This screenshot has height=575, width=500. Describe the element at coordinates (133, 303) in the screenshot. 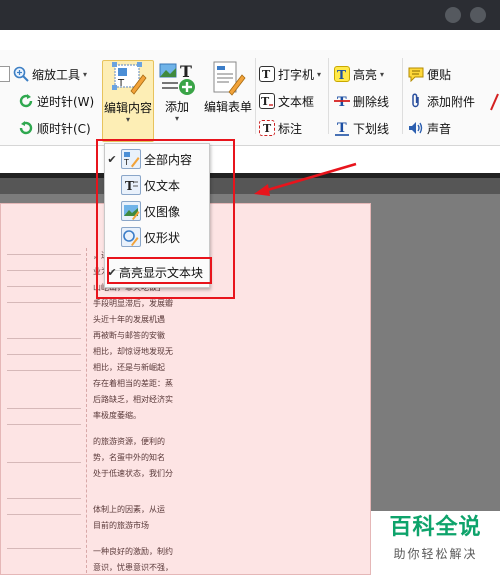

I see `page-text-line: 手段明显滞后，发展瓣` at that location.